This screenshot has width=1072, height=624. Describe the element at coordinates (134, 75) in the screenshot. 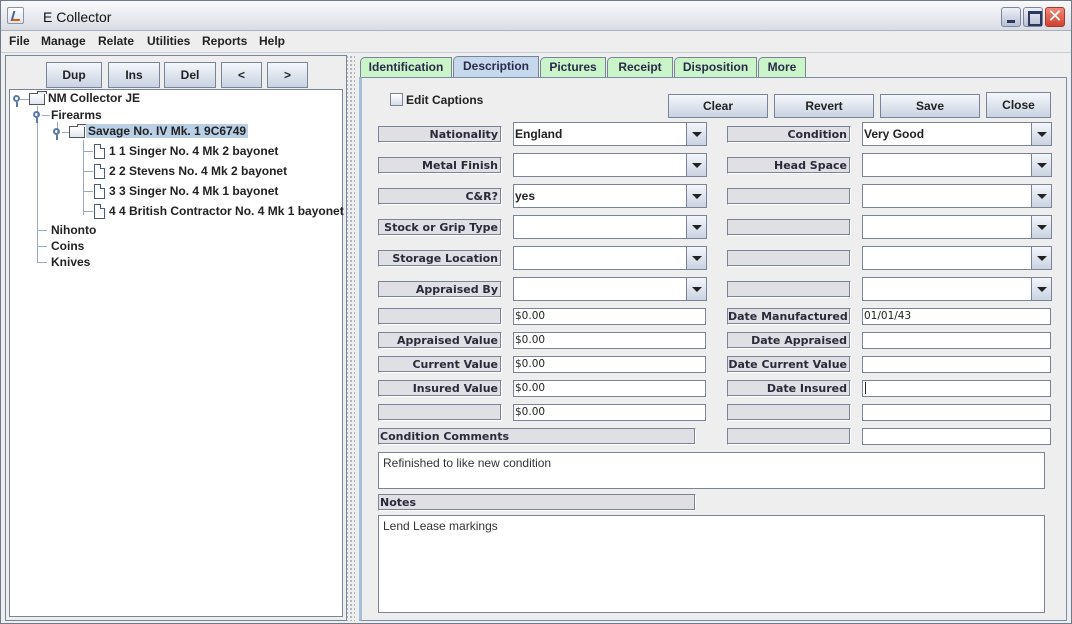

I see `insert-button: Ins` at that location.